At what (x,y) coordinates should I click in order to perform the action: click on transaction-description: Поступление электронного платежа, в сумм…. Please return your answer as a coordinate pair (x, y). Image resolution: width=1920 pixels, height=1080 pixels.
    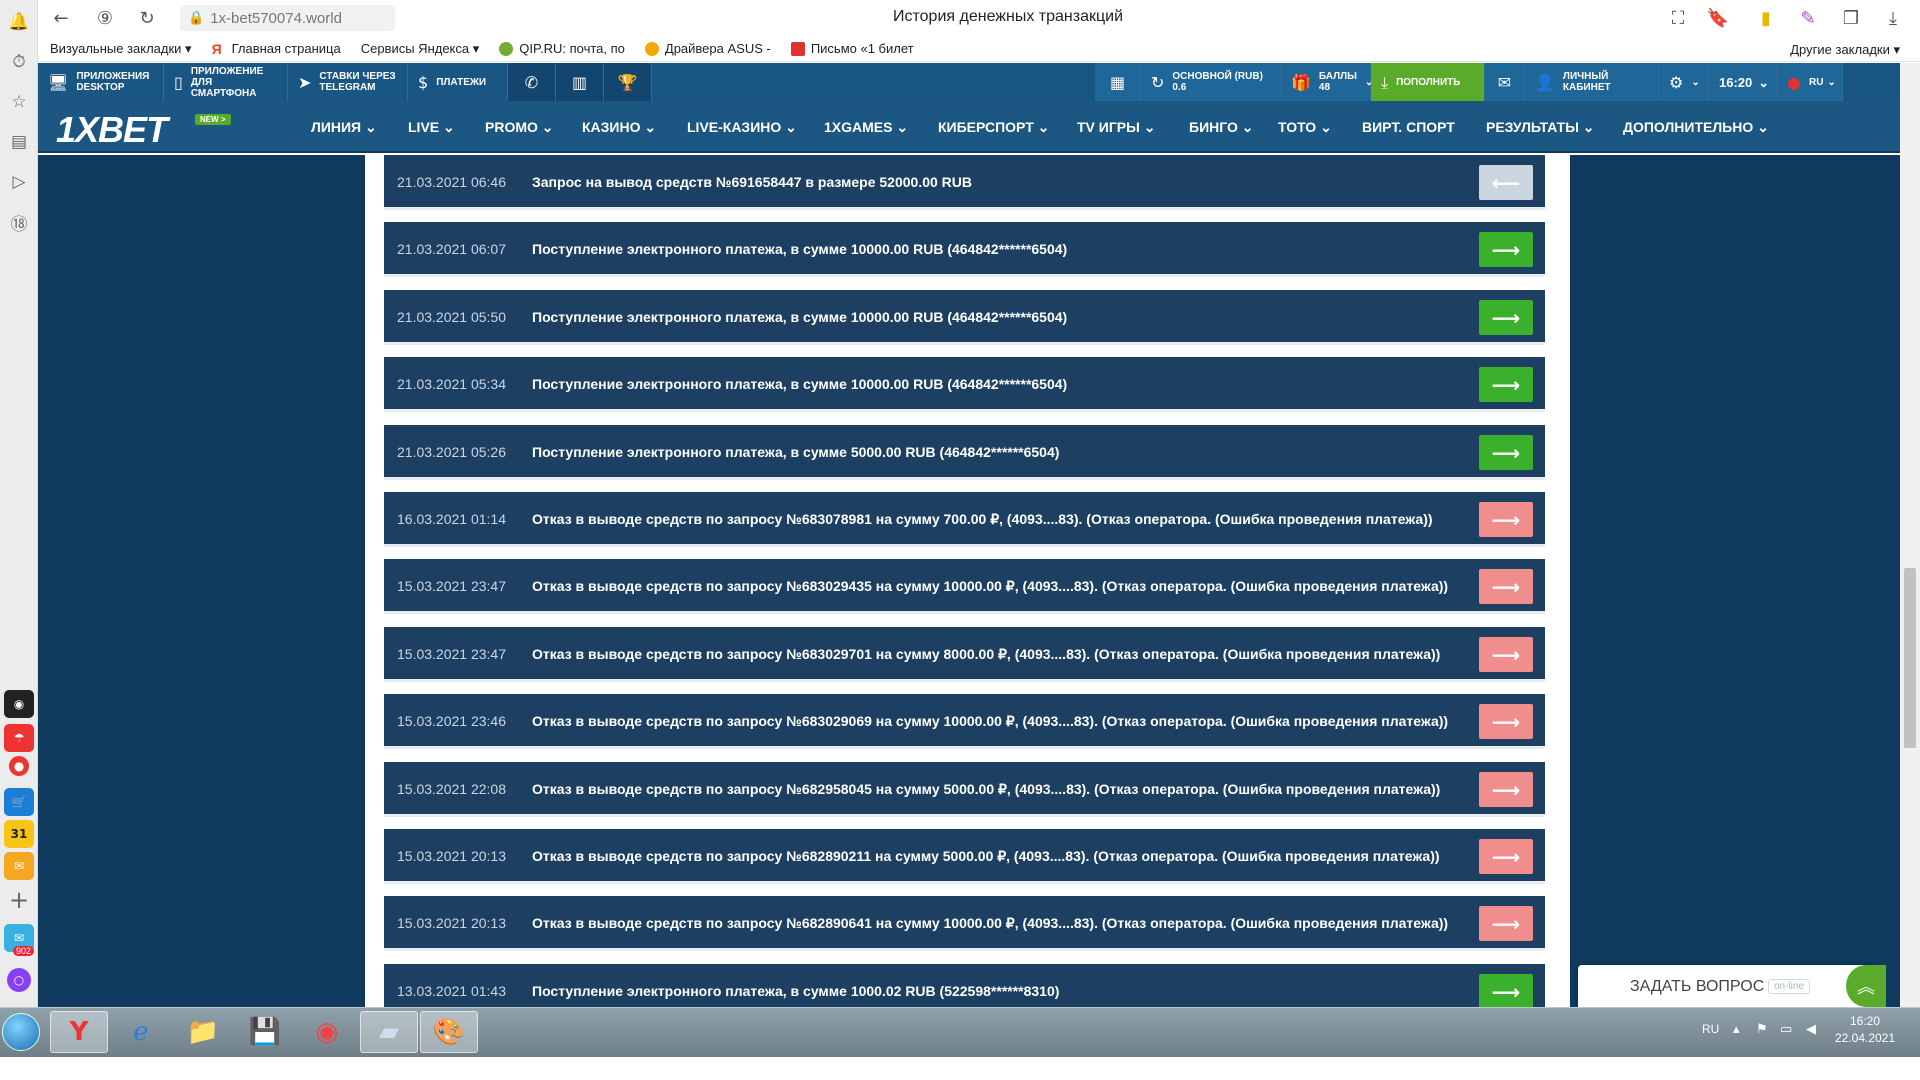
    Looking at the image, I should click on (796, 991).